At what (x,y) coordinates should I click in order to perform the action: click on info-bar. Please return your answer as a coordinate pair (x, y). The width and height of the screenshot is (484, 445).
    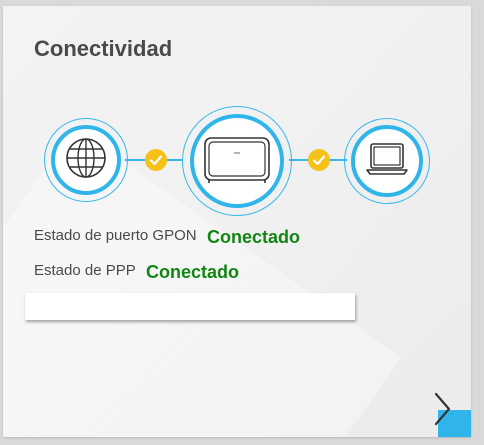
    Looking at the image, I should click on (190, 306).